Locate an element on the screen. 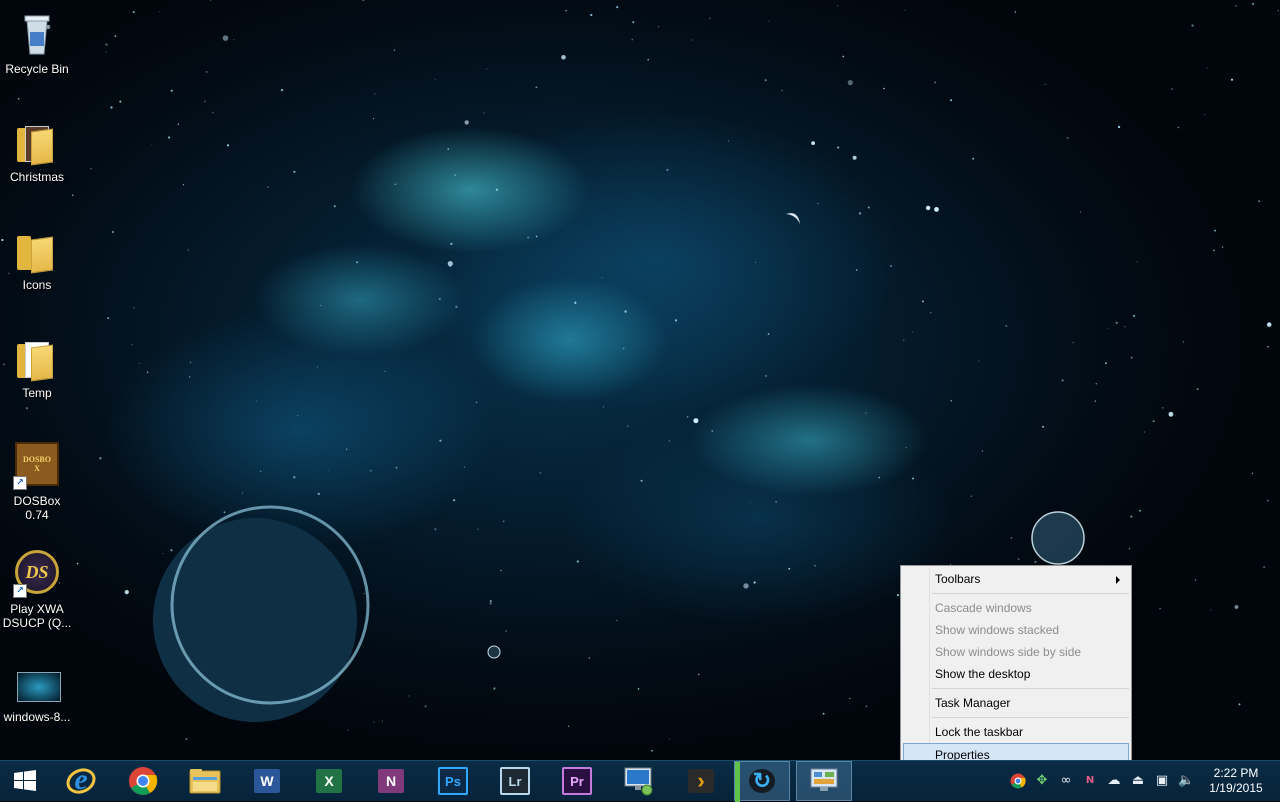  link-tray-icon: ∞ is located at coordinates (1066, 781).